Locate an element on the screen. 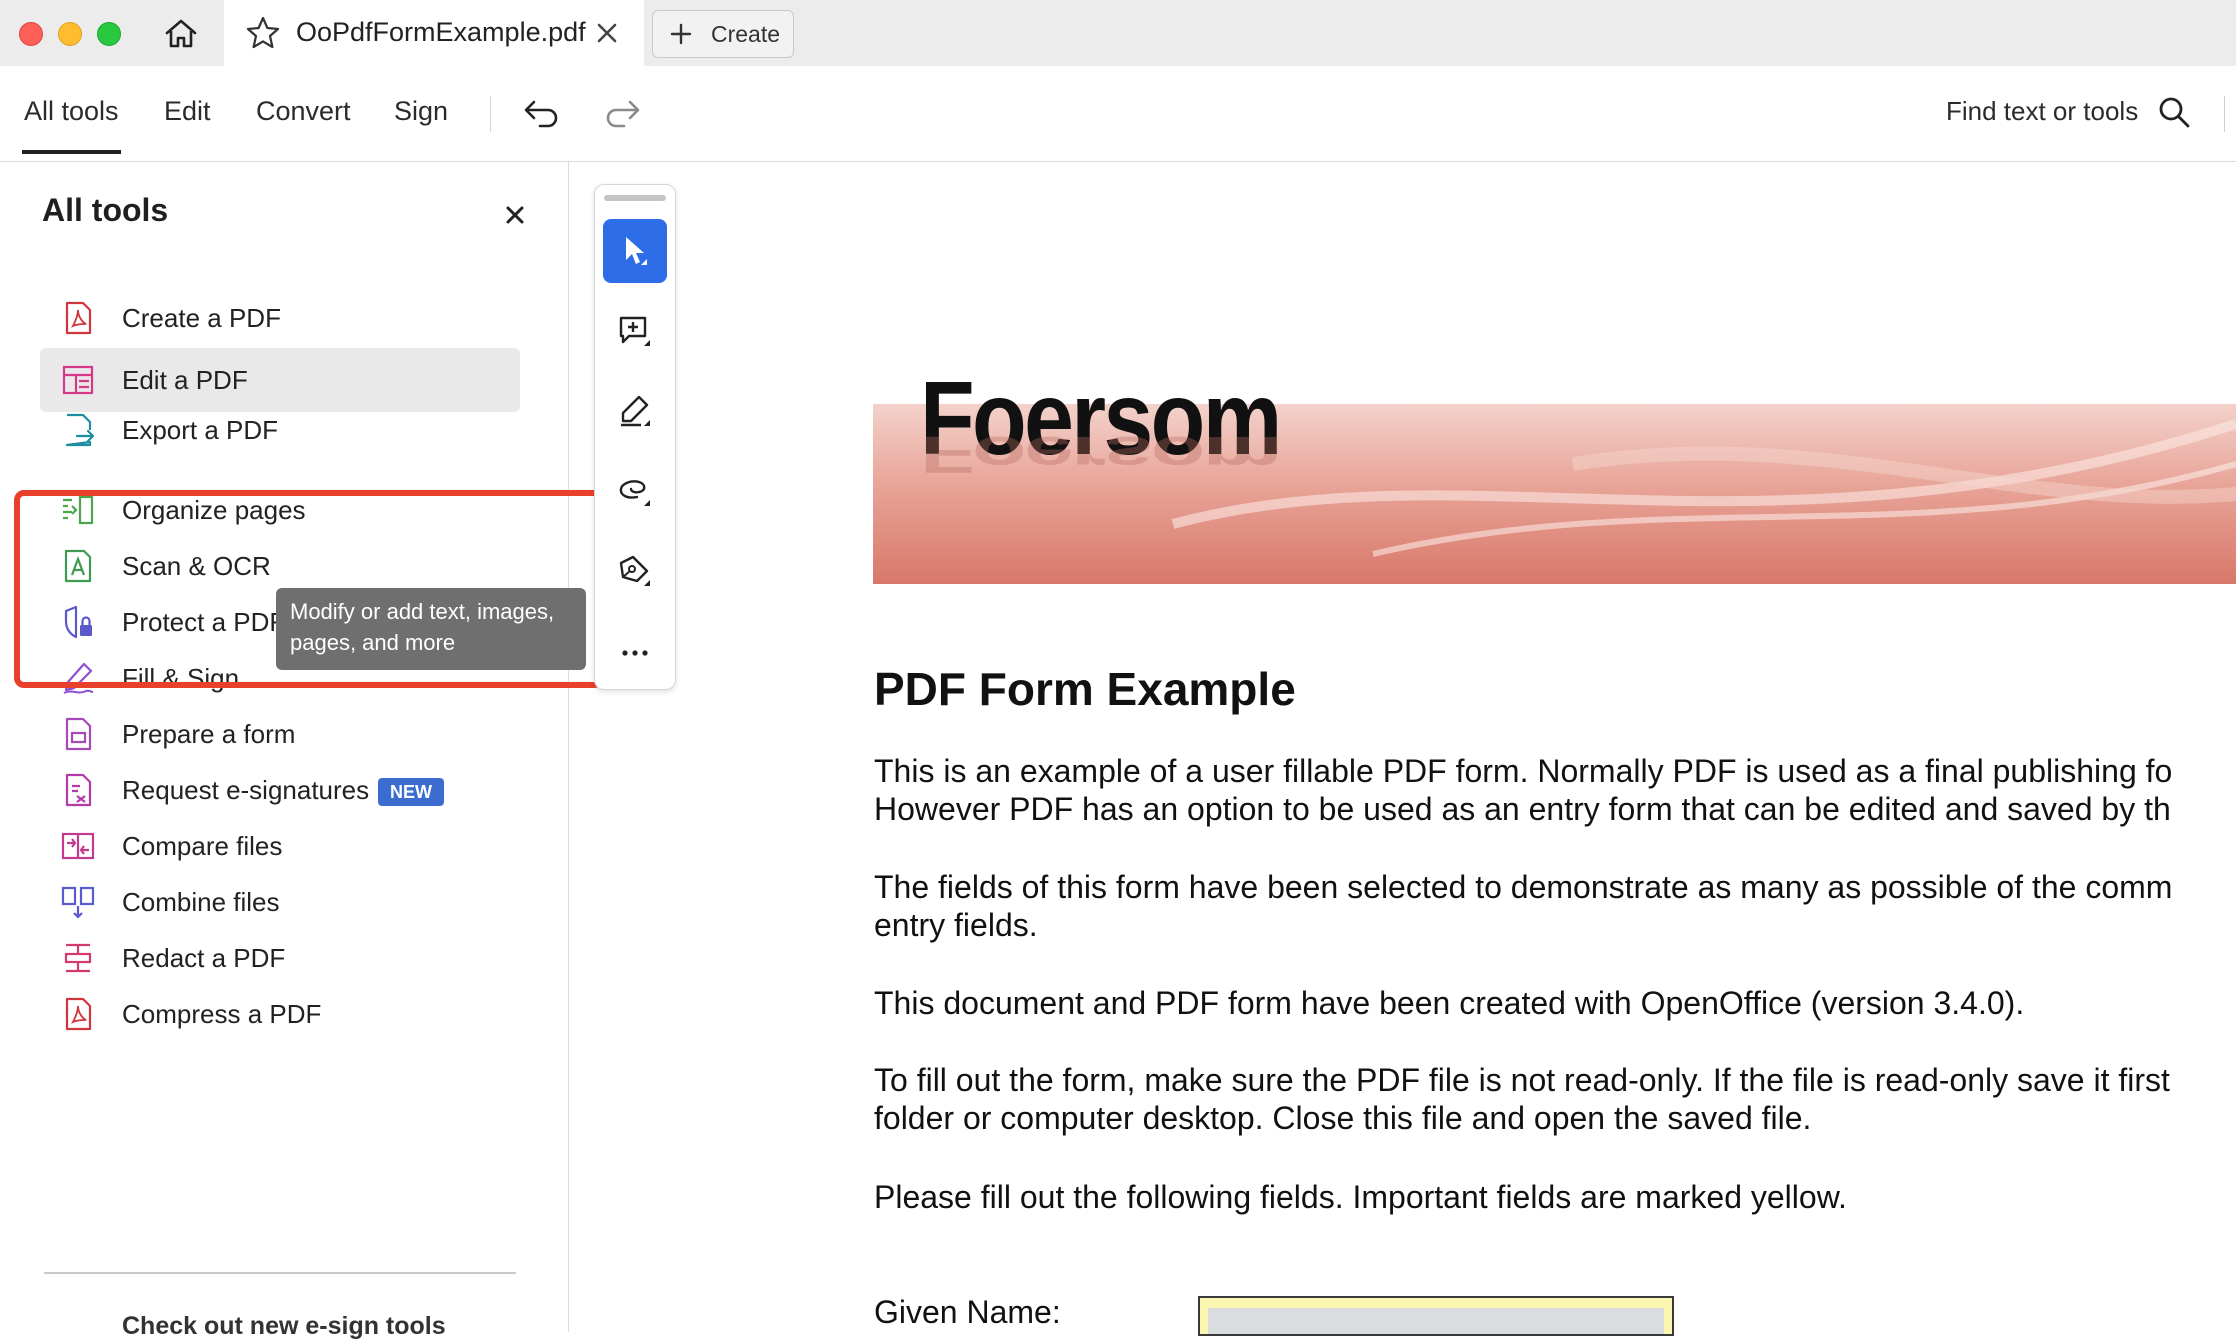 This screenshot has height=1341, width=2236. logo-reflection: Foersom is located at coordinates (1100, 454).